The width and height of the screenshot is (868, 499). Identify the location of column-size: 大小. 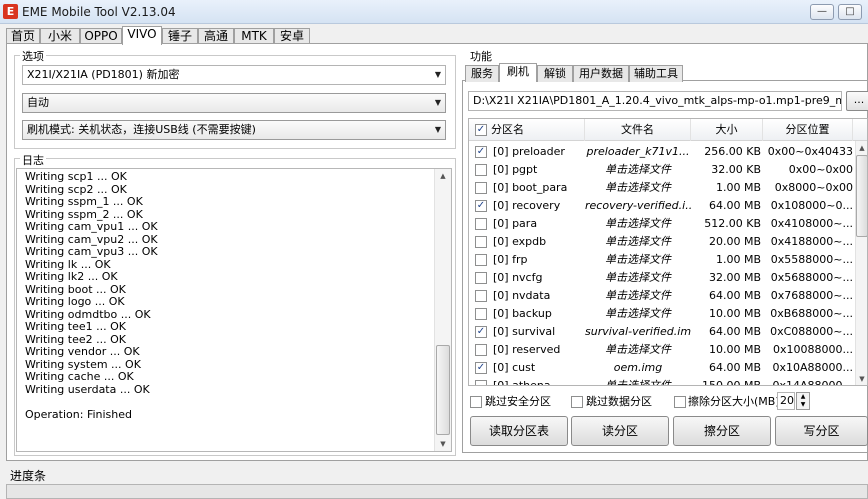
(727, 130).